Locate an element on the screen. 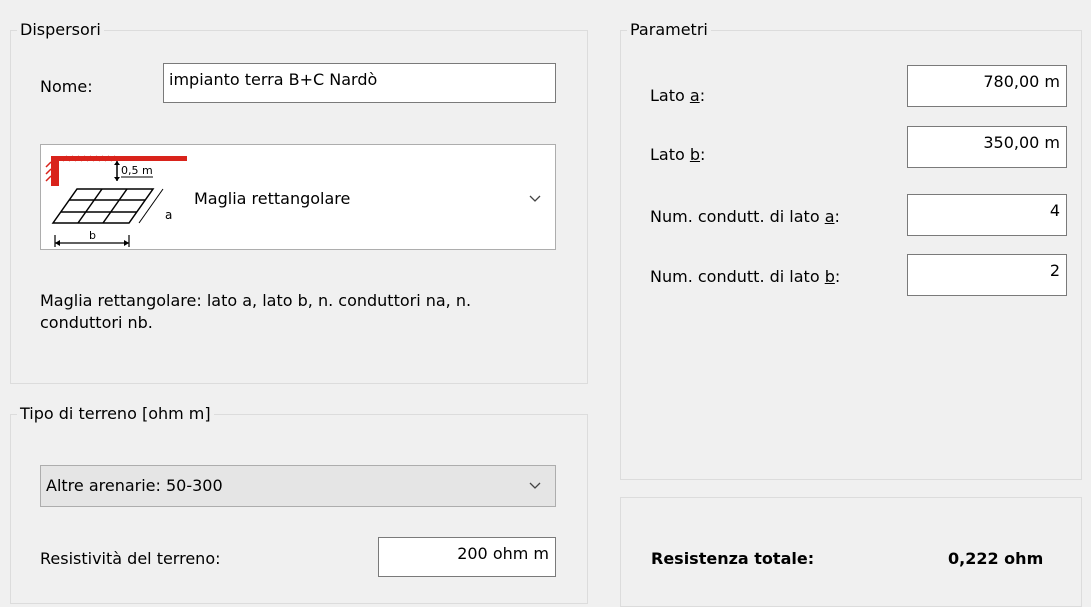  dispersore-type-selected: Maglia rettangolare is located at coordinates (272, 198).